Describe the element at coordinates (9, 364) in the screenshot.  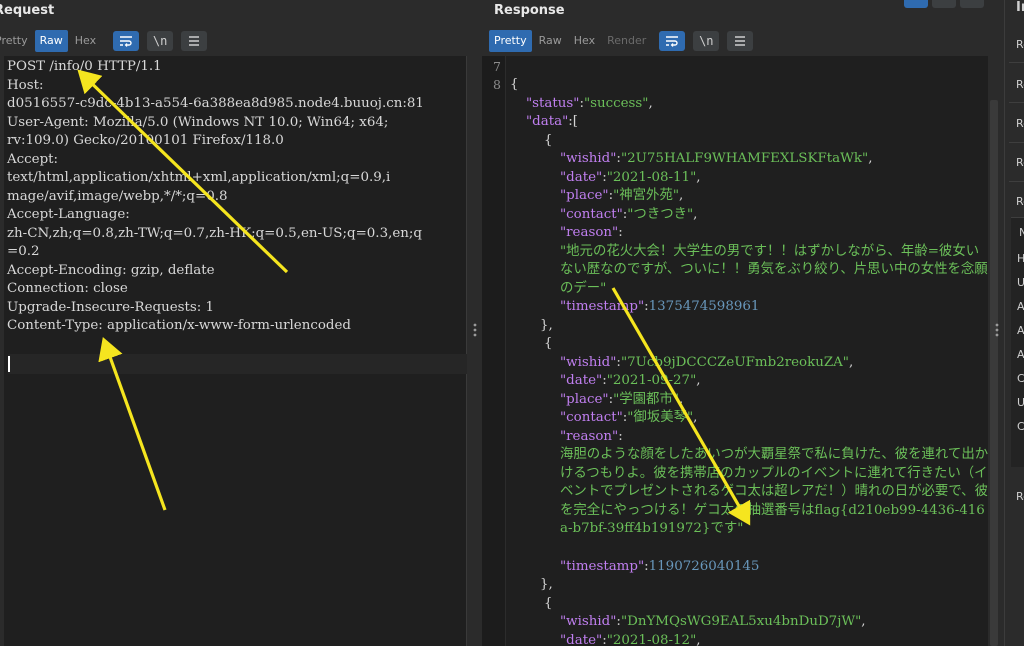
I see `text-caret` at that location.